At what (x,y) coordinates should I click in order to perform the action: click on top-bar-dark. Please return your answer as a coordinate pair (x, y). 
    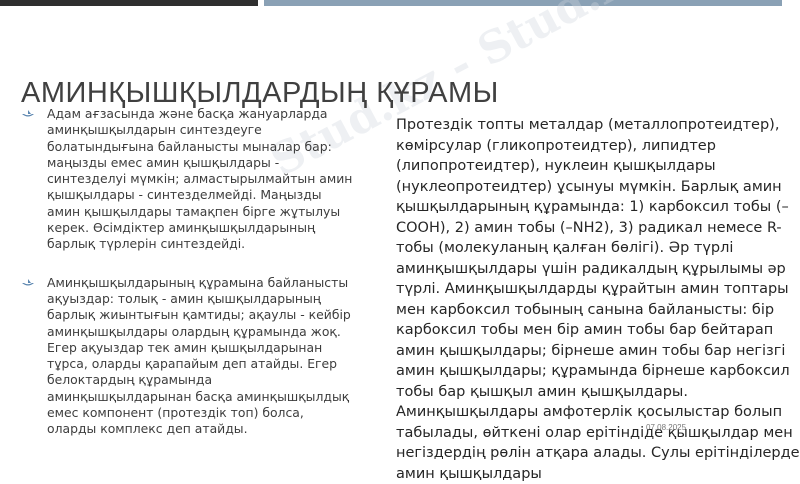
    Looking at the image, I should click on (129, 3).